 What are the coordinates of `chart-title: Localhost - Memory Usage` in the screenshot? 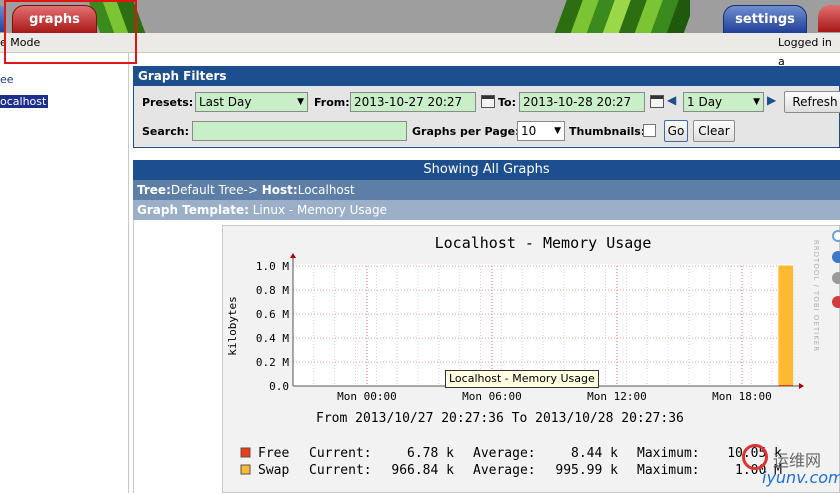 It's located at (543, 243).